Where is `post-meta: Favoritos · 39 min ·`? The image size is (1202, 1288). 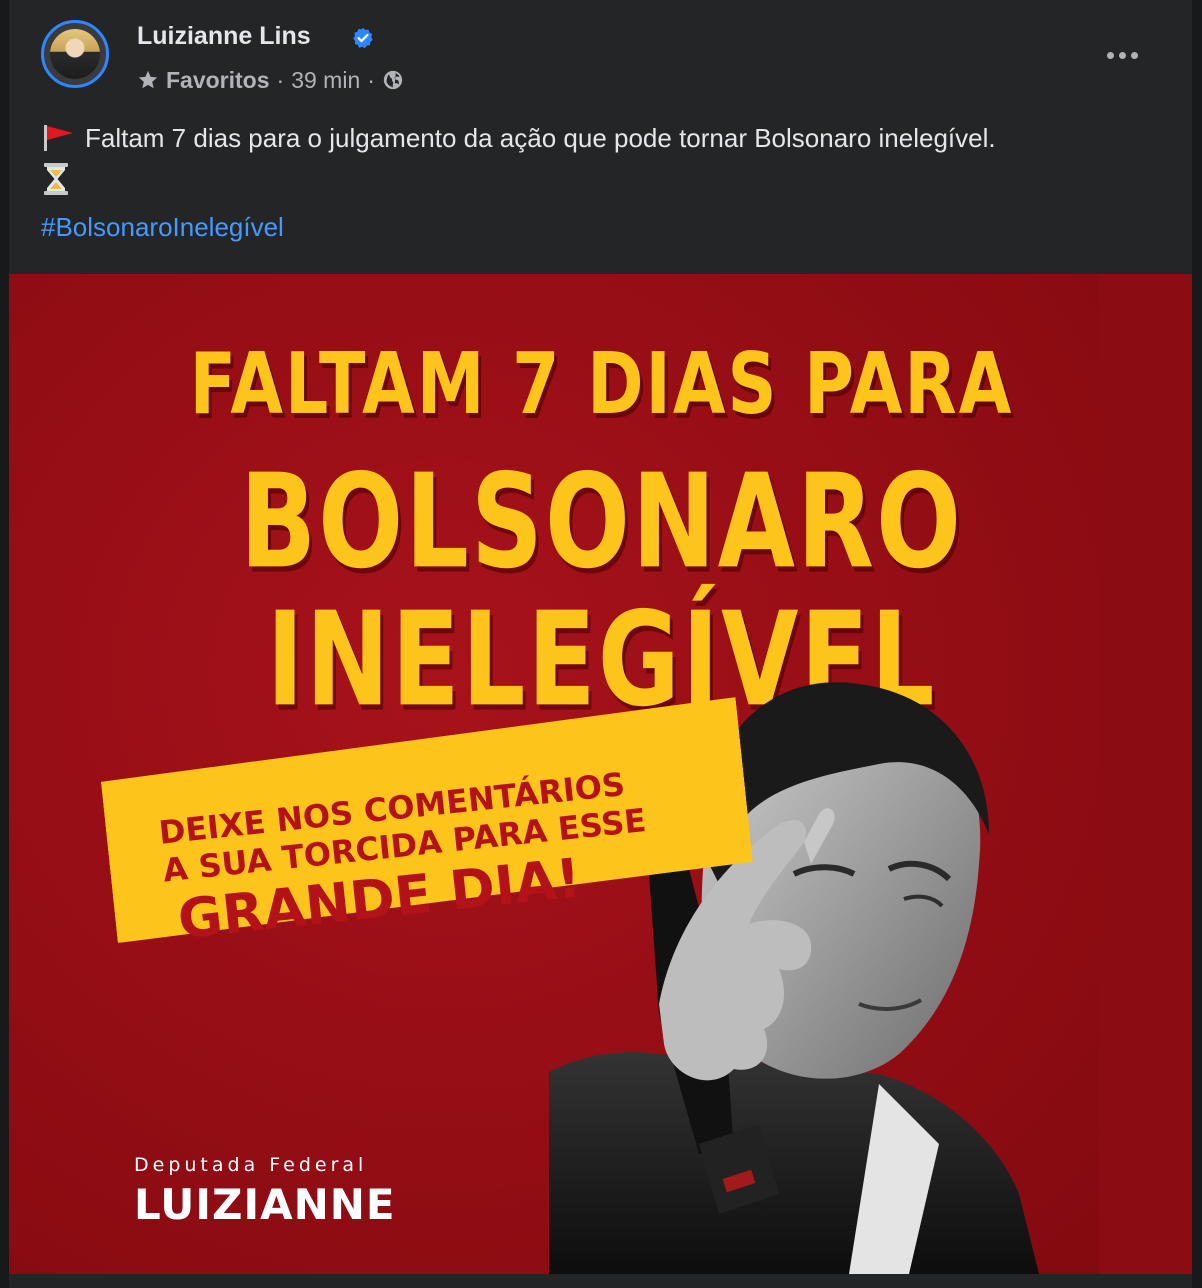
post-meta: Favoritos · 39 min · is located at coordinates (270, 80).